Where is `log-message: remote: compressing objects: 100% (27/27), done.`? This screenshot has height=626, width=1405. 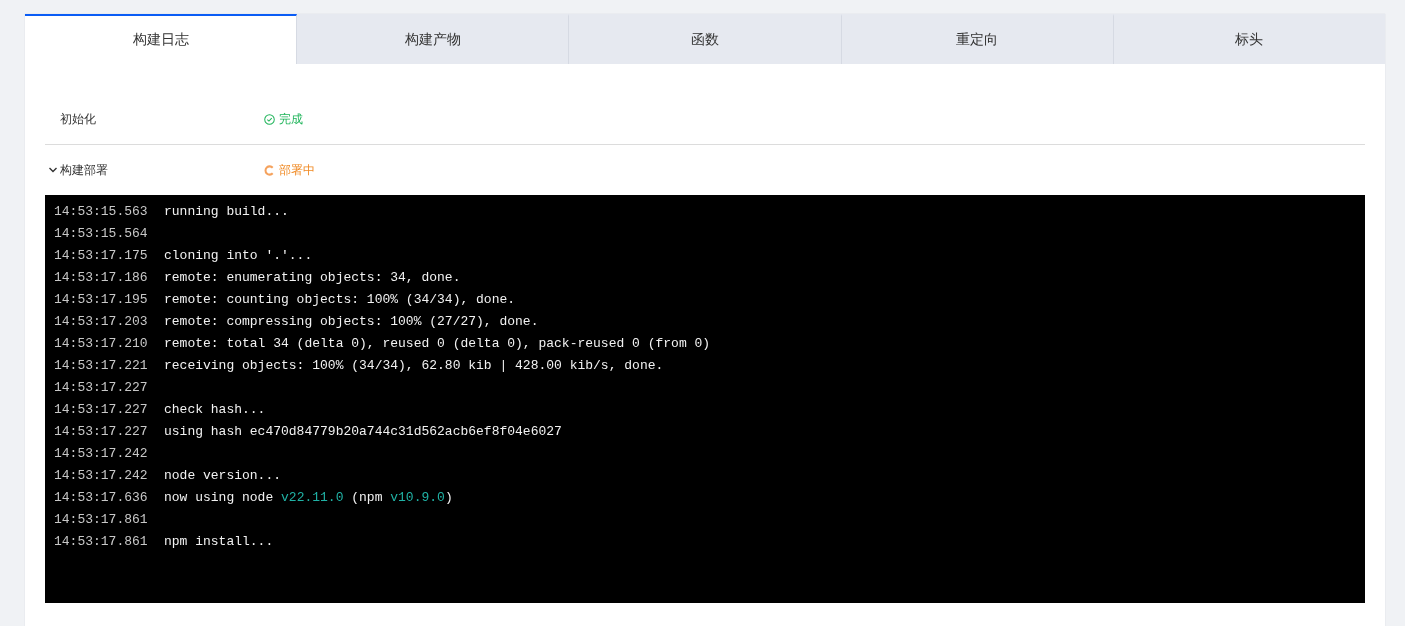 log-message: remote: compressing objects: 100% (27/27), done. is located at coordinates (351, 321).